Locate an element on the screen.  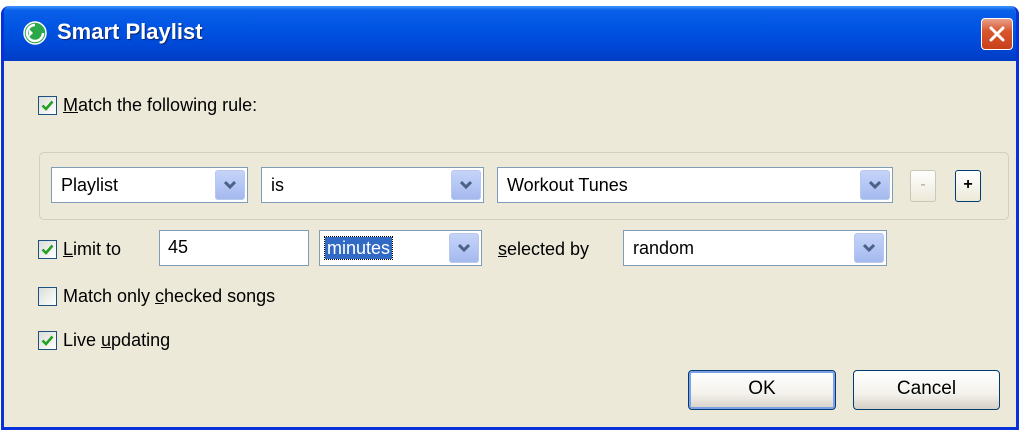
rule-value-dropdown-button is located at coordinates (875, 185).